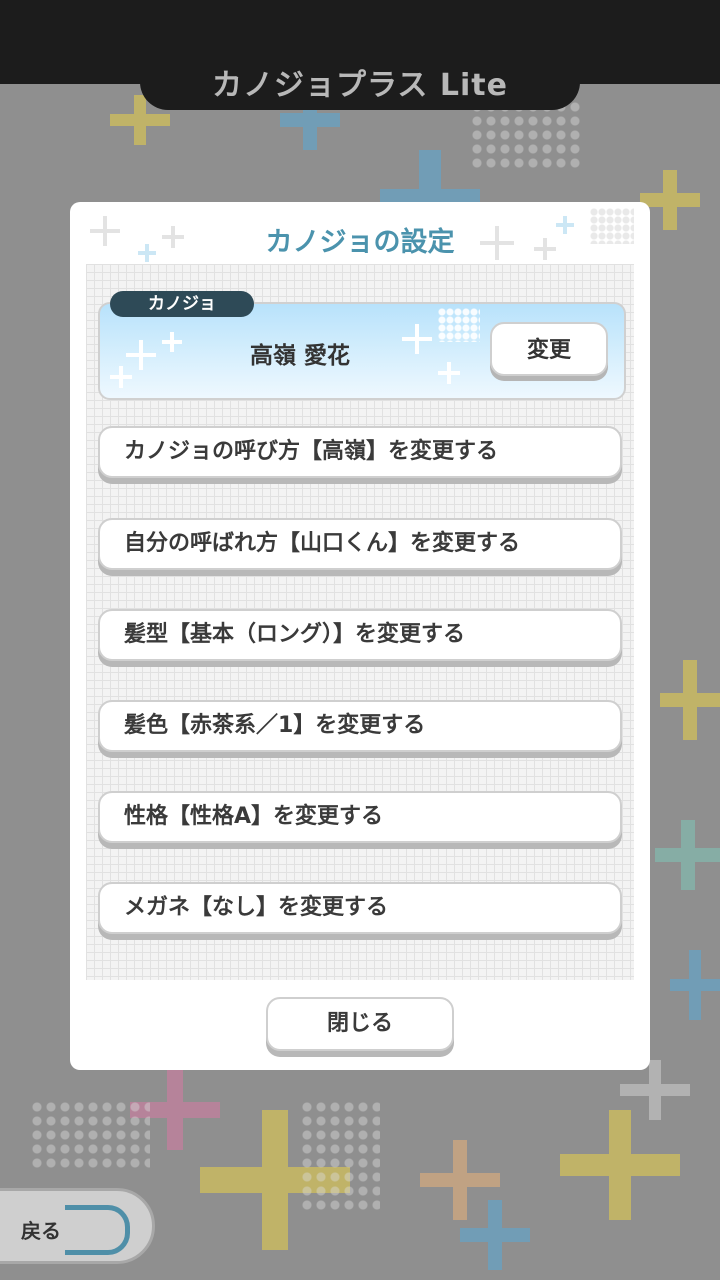  I want to click on change-kanojo-button: 変更, so click(549, 349).